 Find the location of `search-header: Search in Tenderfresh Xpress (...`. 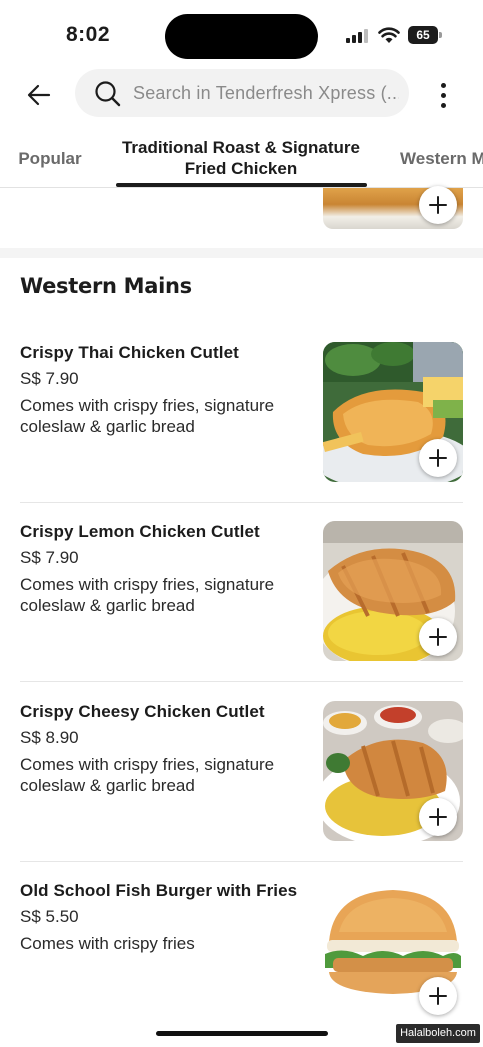

search-header: Search in Tenderfresh Xpress (... is located at coordinates (241, 95).